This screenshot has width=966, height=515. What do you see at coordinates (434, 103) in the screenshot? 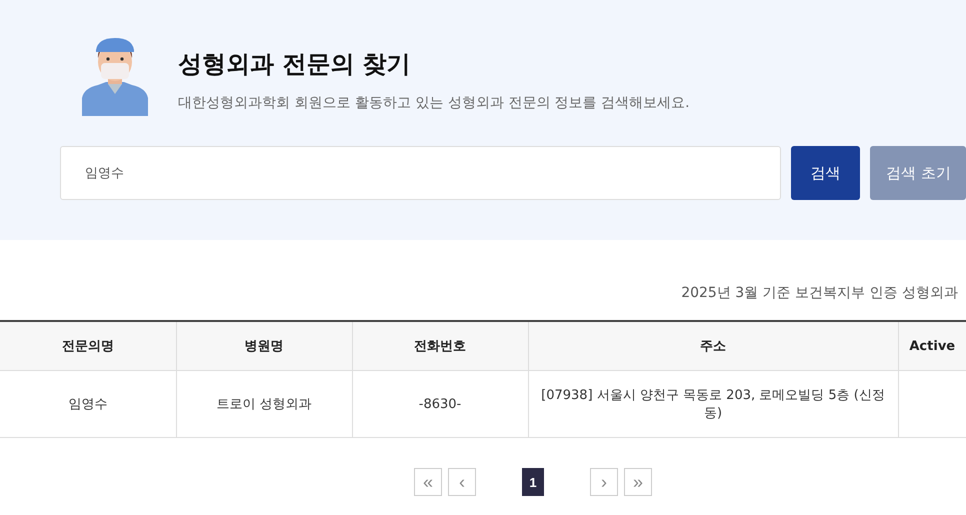
I see `page-description: 대한성형외과학회 회원으로 활동하고 있는 성형외과 전문의 정보를 검색해보세요.` at bounding box center [434, 103].